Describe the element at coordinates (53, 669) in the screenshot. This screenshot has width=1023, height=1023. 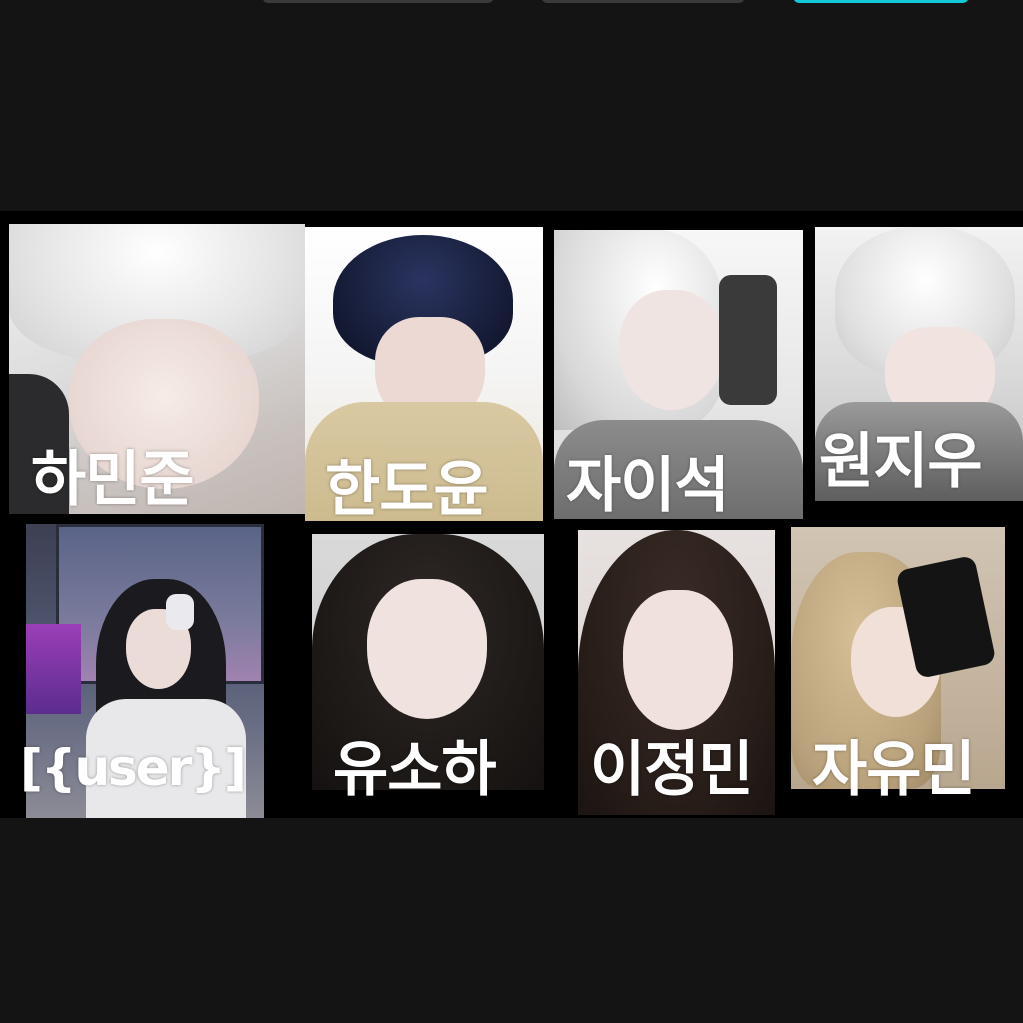
I see `monitor-shape` at that location.